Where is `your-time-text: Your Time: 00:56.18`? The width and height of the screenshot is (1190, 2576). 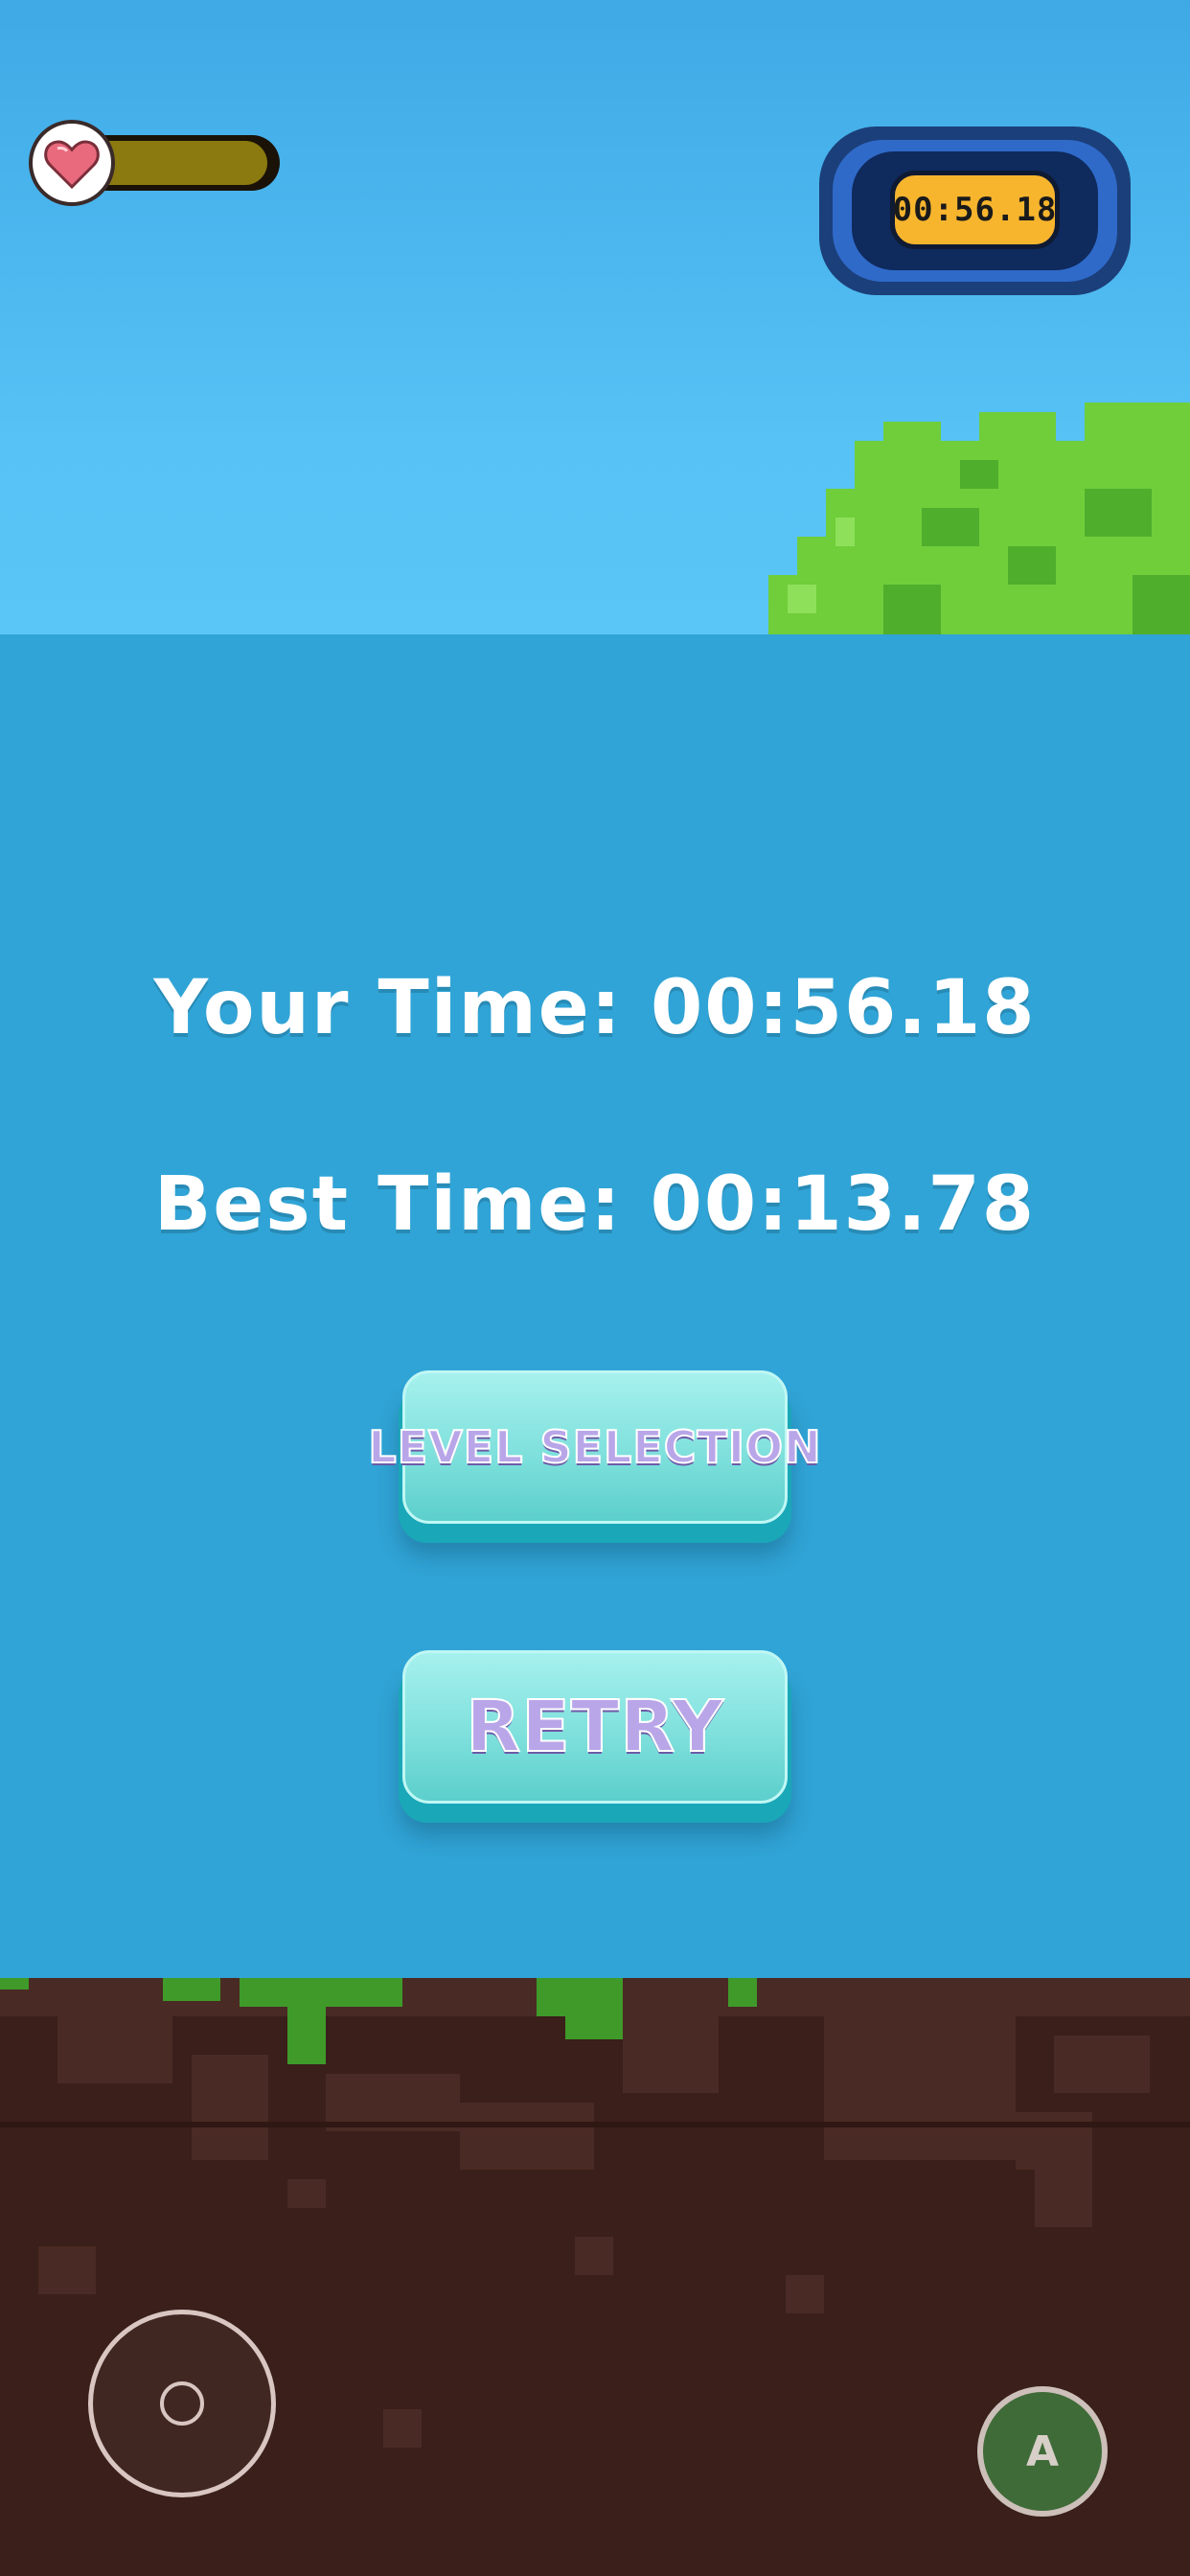
your-time-text: Your Time: 00:56.18 is located at coordinates (595, 1008).